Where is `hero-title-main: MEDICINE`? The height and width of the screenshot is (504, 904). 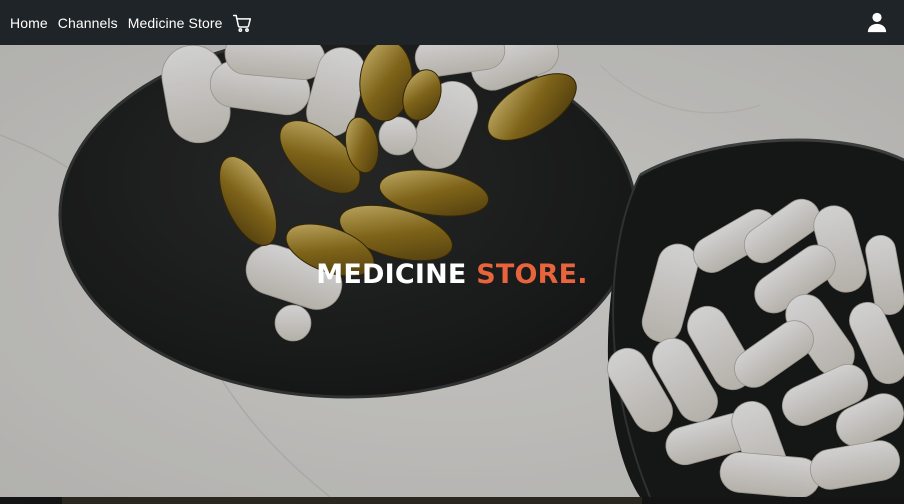 hero-title-main: MEDICINE is located at coordinates (391, 274).